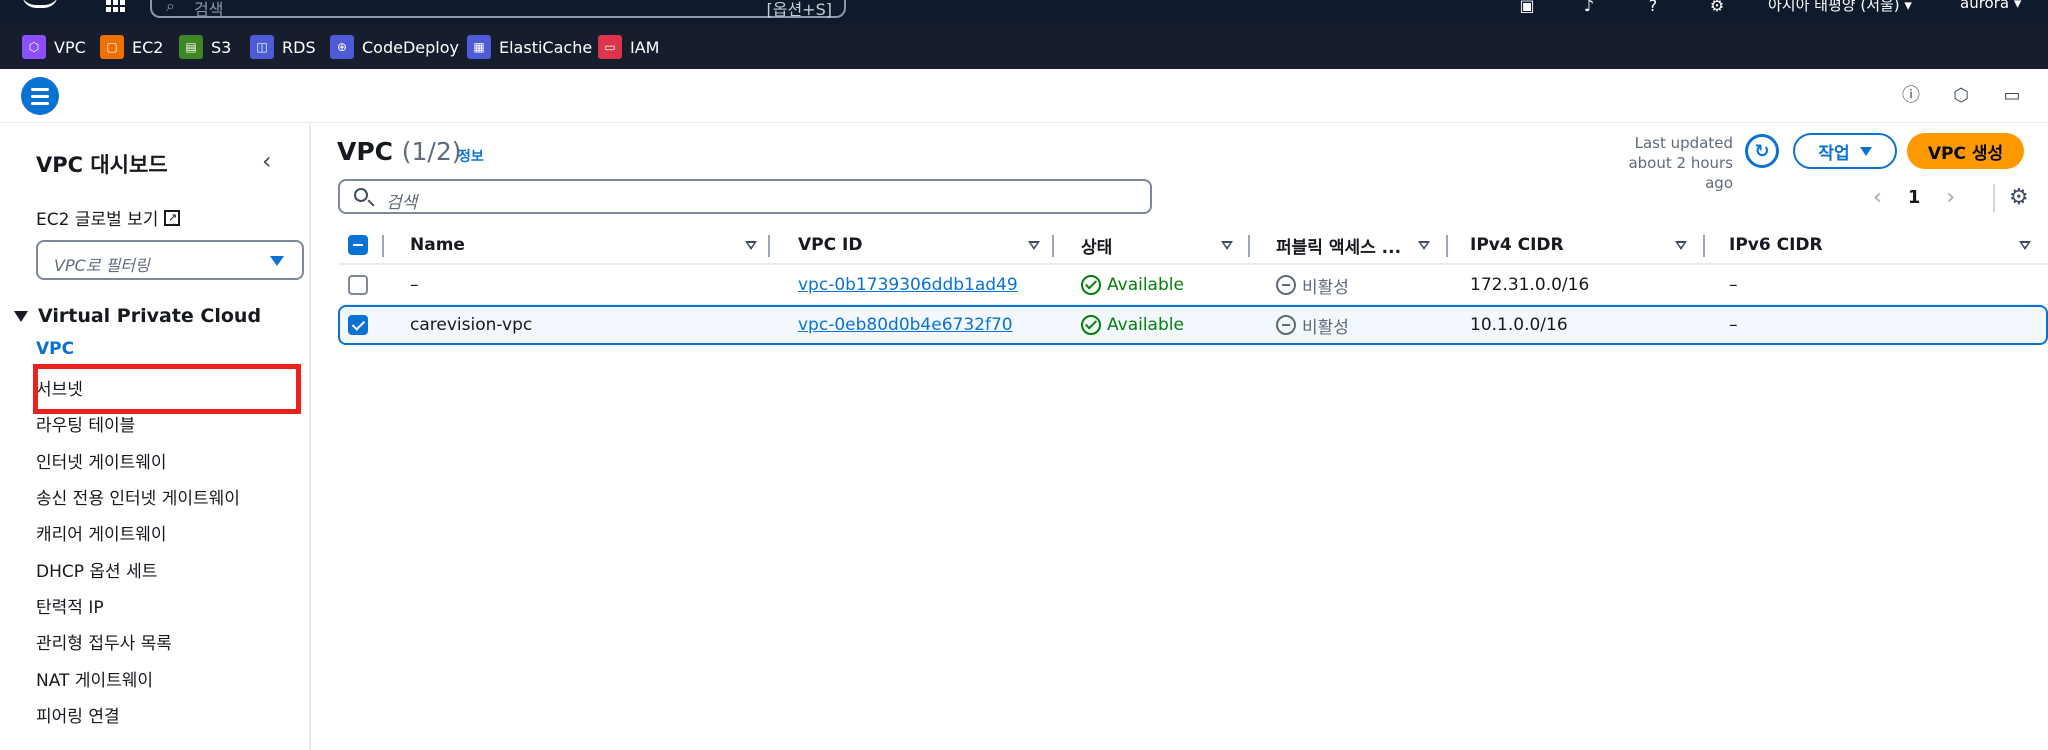 This screenshot has height=750, width=2048. I want to click on column-label: 상태, so click(1097, 247).